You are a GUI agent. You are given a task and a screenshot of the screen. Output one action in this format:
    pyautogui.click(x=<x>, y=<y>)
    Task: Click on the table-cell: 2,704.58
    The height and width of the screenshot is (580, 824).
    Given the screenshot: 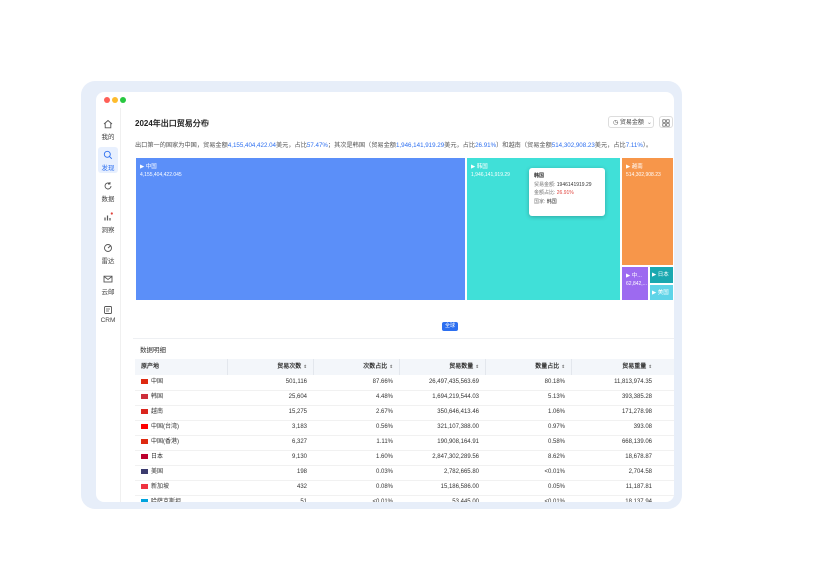 What is the action you would take?
    pyautogui.click(x=614, y=472)
    